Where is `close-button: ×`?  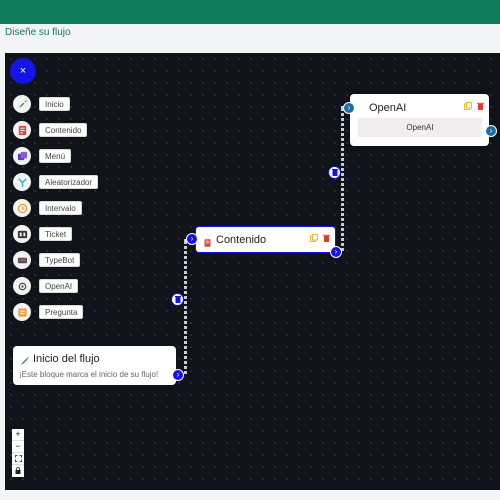 close-button: × is located at coordinates (23, 71).